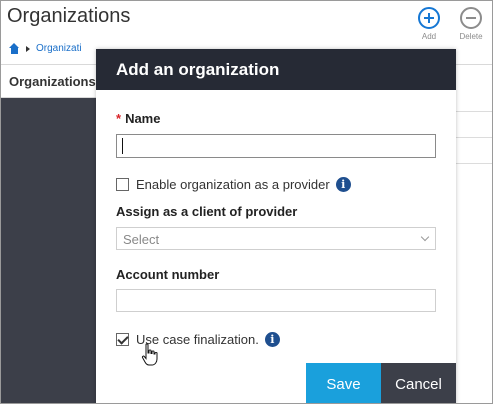  I want to click on tab-organizations: Organizations, so click(52, 81).